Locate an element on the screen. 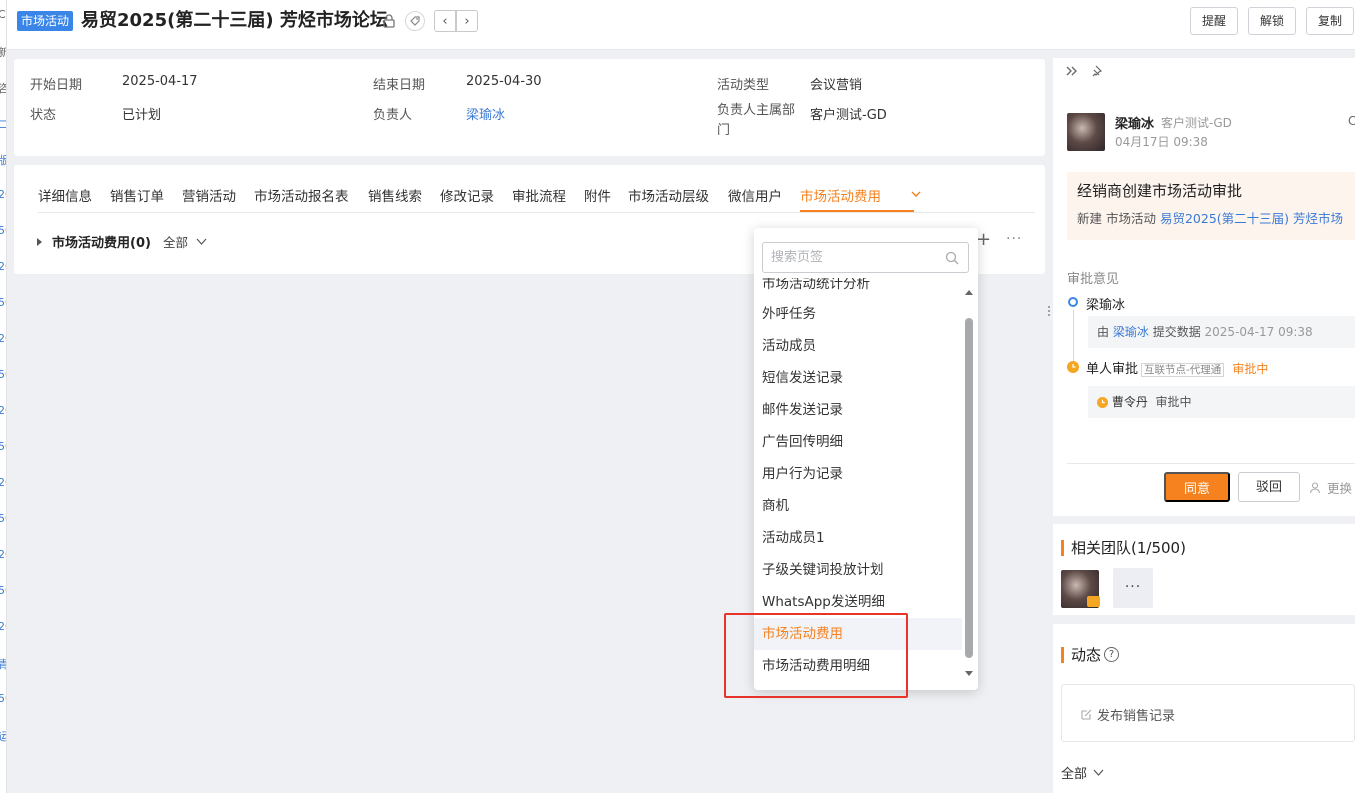 The height and width of the screenshot is (793, 1355). divider is located at coordinates (1211, 463).